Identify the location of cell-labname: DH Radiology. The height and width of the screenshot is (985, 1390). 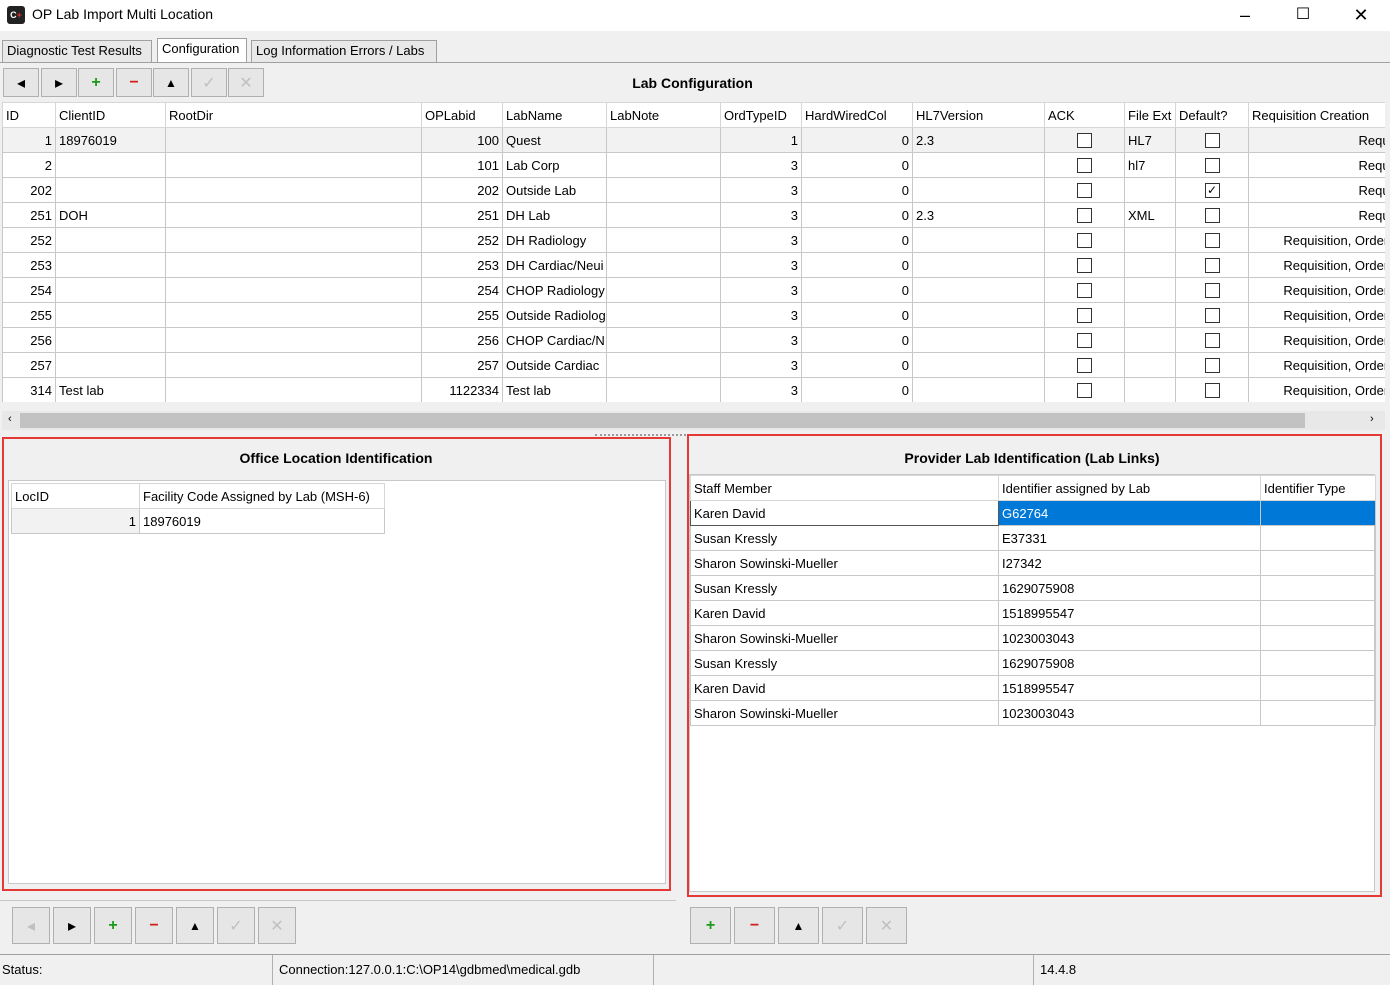
(554, 240).